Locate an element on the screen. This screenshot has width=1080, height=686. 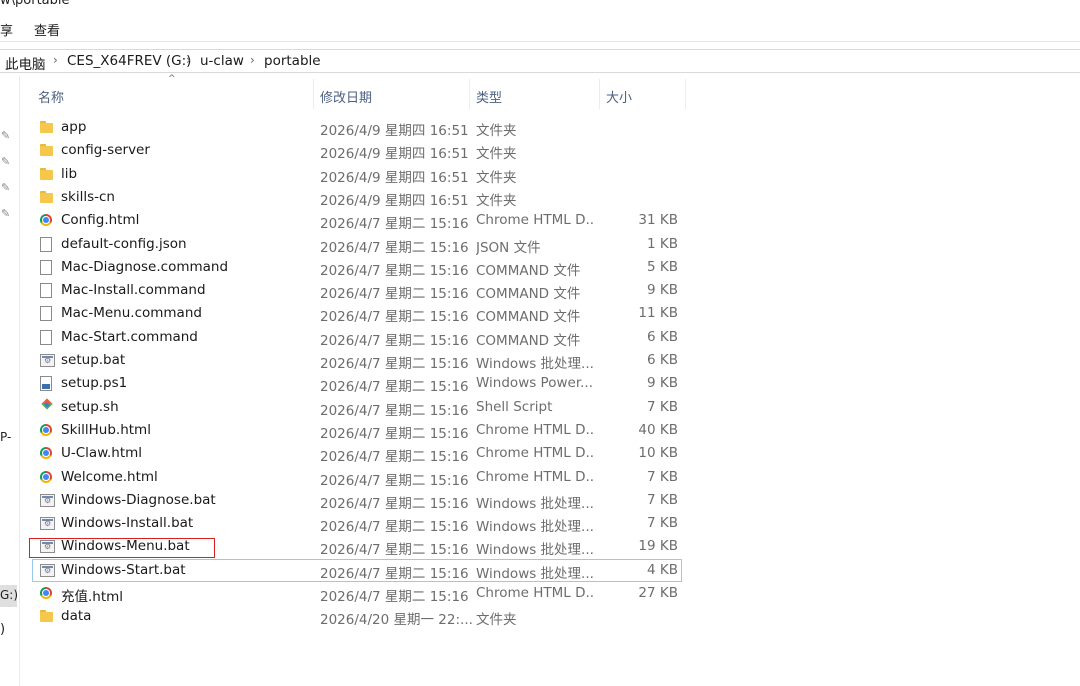
file-size: 40 KB is located at coordinates (658, 429).